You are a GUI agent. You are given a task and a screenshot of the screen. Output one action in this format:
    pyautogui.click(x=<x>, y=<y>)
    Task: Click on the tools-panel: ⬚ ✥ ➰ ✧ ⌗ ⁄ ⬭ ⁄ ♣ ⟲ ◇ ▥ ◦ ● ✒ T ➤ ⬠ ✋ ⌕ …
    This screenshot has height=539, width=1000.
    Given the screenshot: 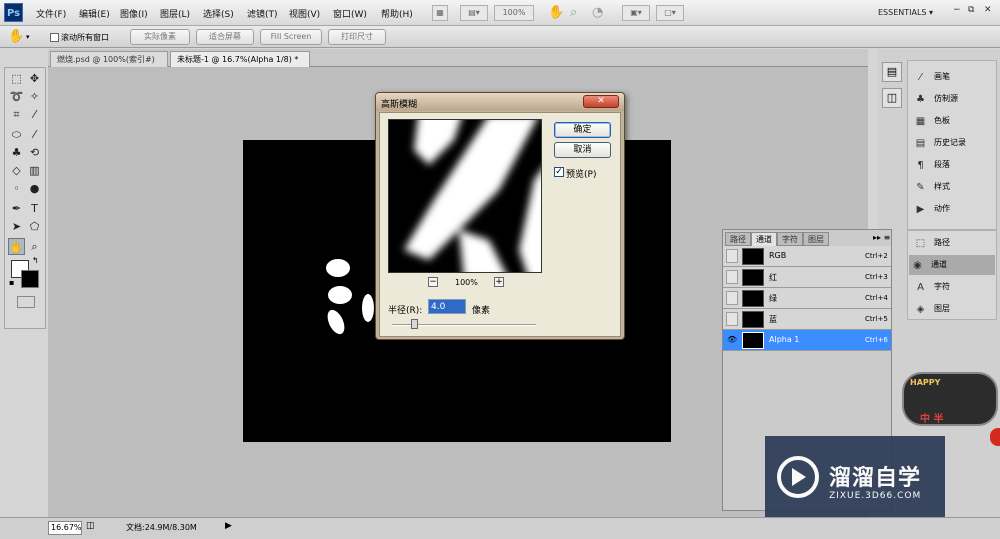 What is the action you would take?
    pyautogui.click(x=25, y=198)
    